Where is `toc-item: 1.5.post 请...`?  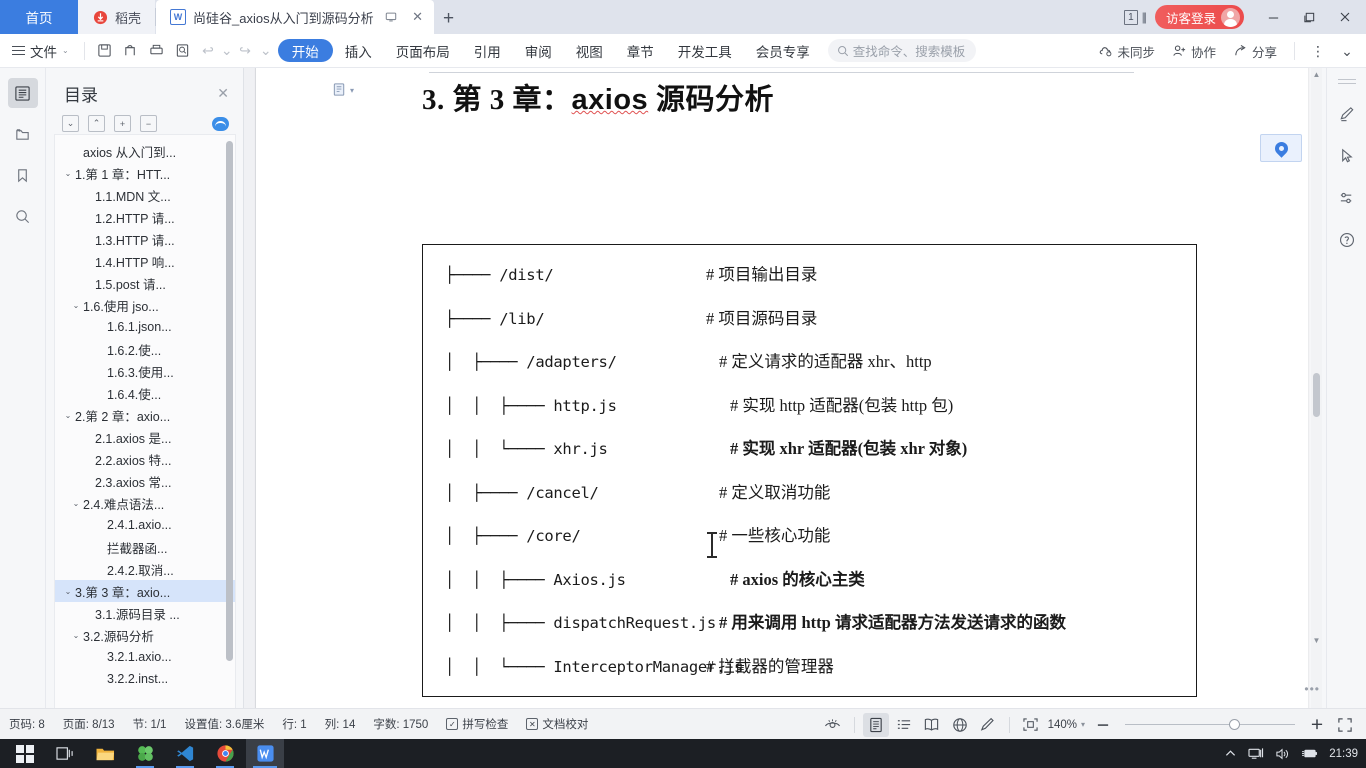
toc-item: 1.5.post 请... is located at coordinates (145, 283).